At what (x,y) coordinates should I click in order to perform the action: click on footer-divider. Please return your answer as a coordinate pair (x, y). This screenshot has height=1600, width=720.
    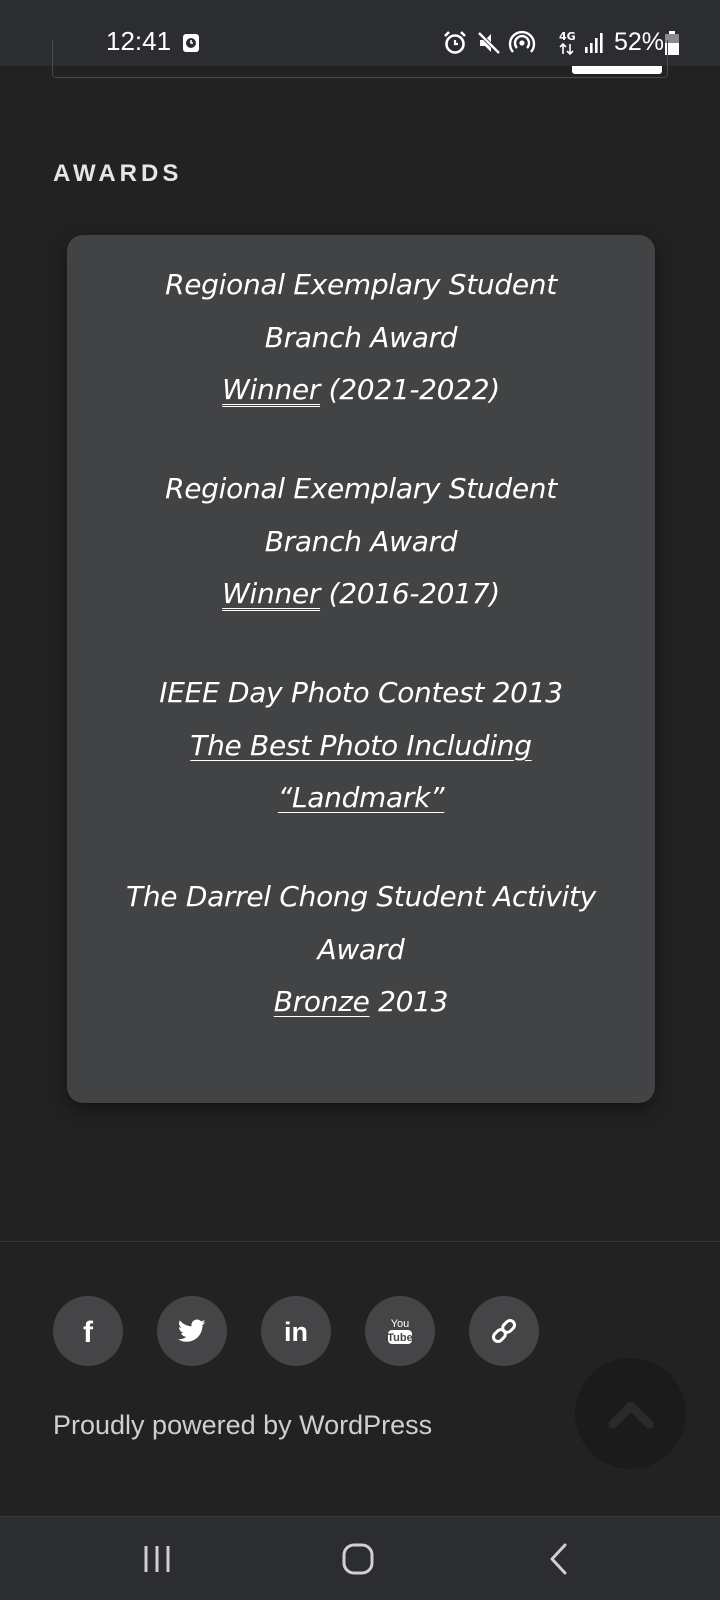
    Looking at the image, I should click on (360, 1241).